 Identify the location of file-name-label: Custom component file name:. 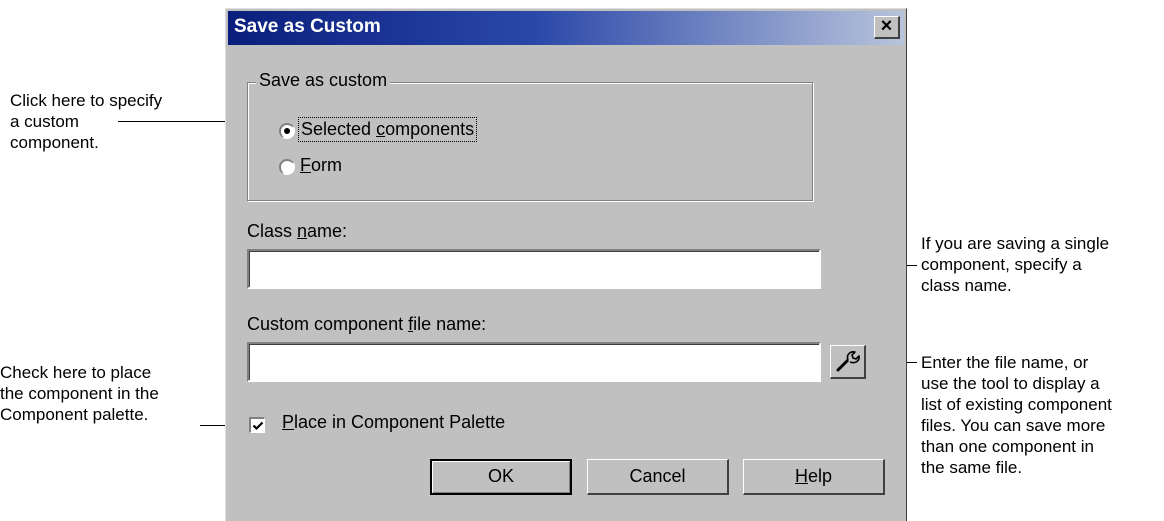
(367, 324).